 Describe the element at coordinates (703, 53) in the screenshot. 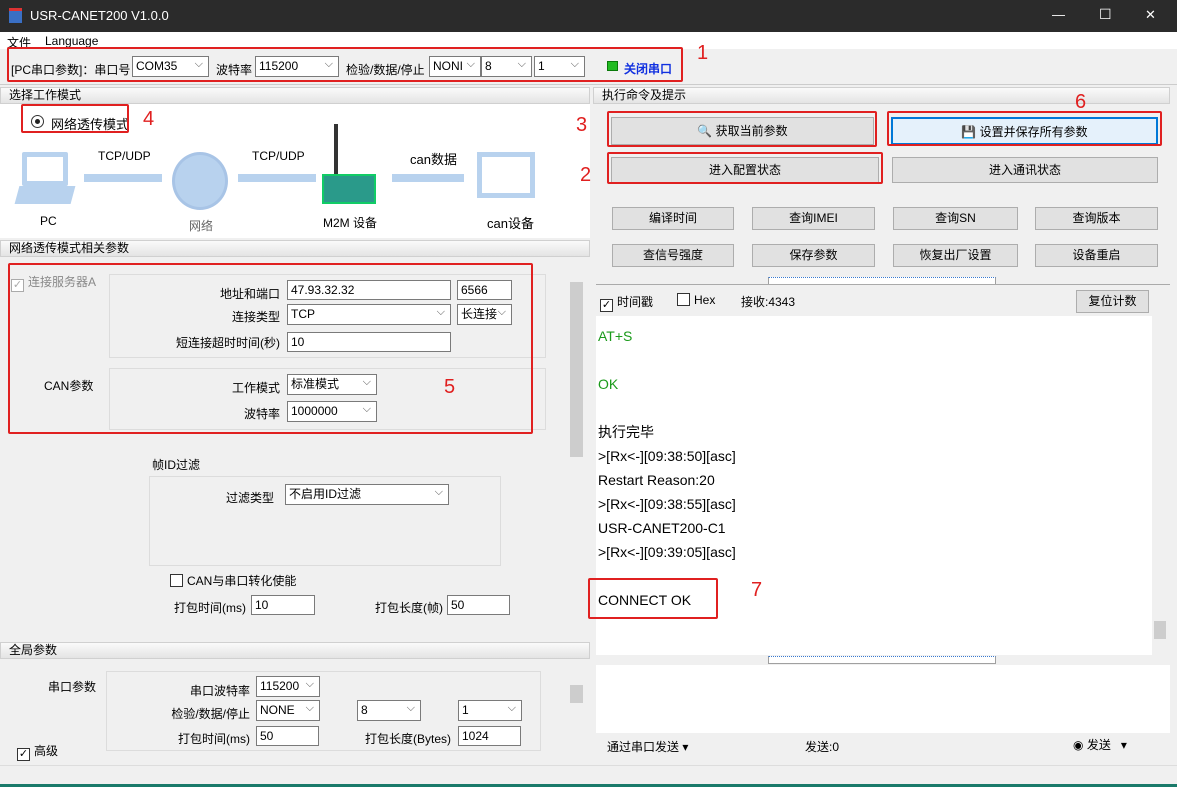

I see `annotation-1: 1` at that location.